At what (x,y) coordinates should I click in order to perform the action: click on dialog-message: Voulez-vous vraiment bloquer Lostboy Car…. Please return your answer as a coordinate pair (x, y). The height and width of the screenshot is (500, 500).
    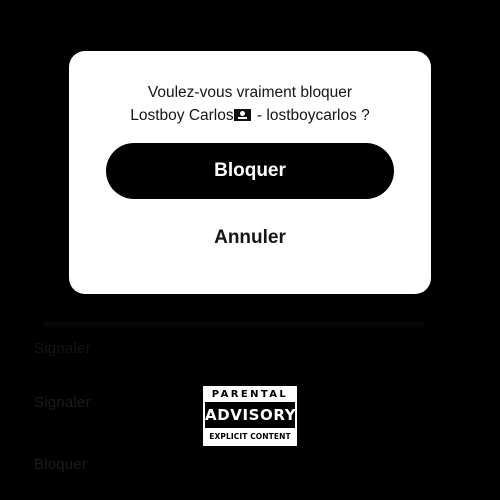
    Looking at the image, I should click on (250, 104).